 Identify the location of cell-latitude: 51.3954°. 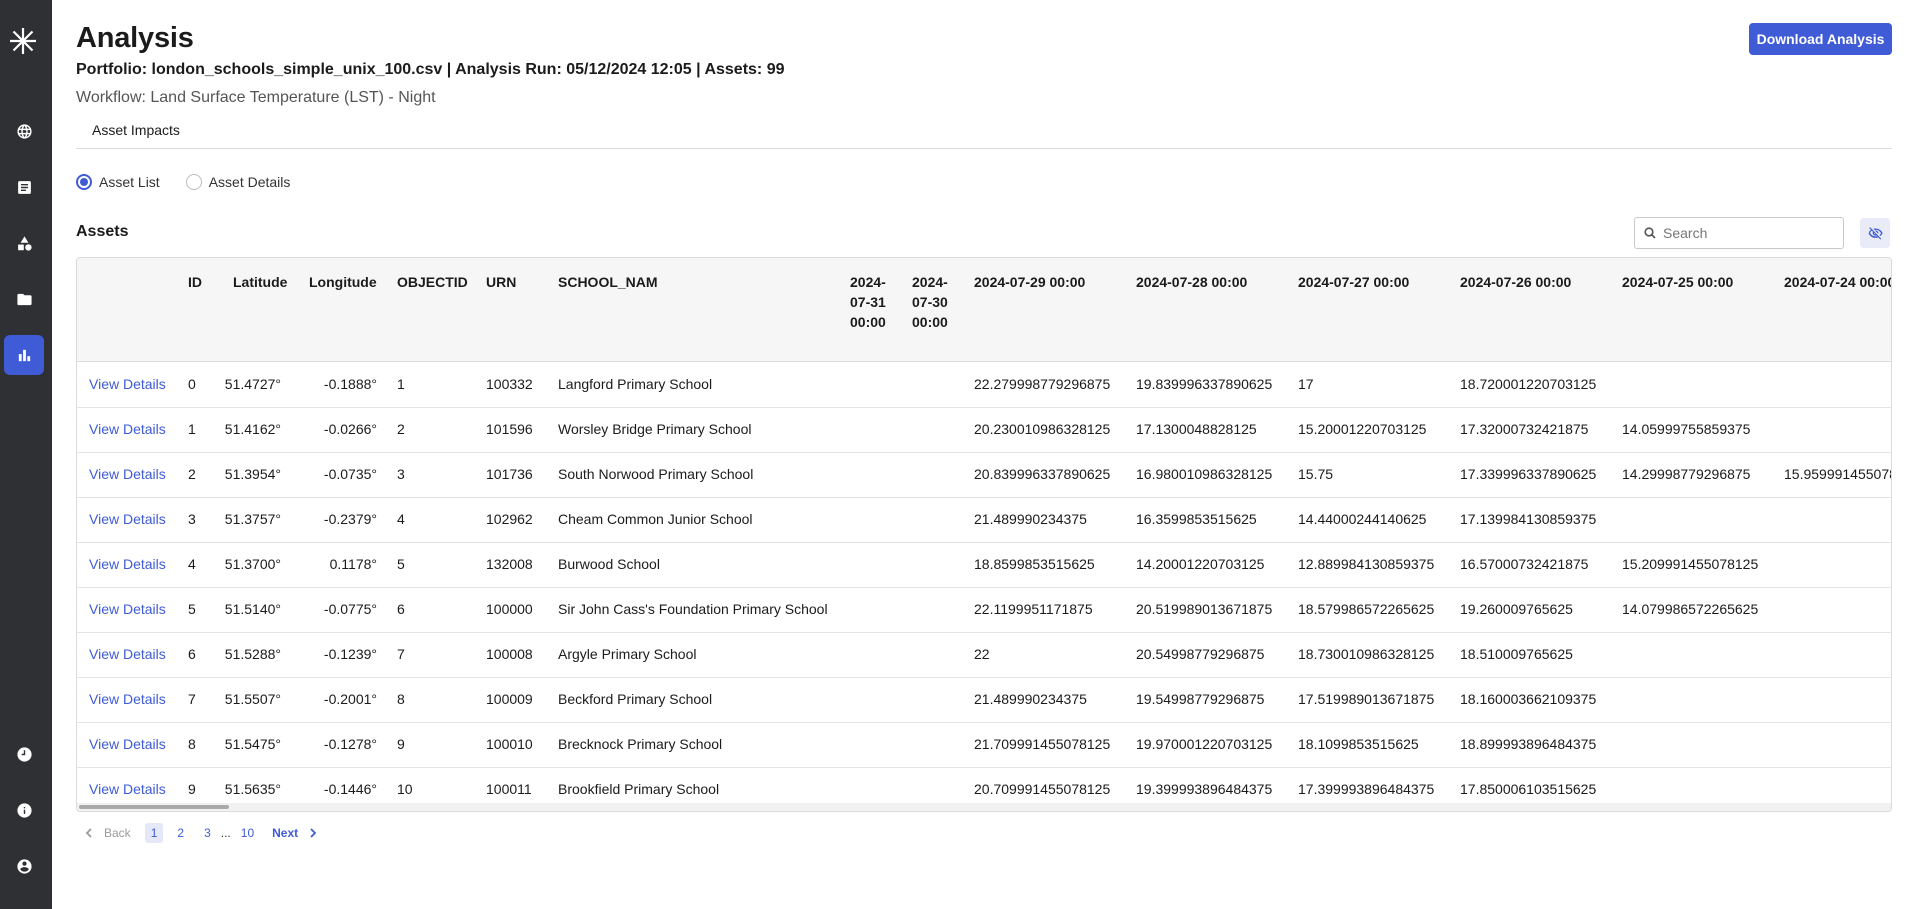
(252, 474).